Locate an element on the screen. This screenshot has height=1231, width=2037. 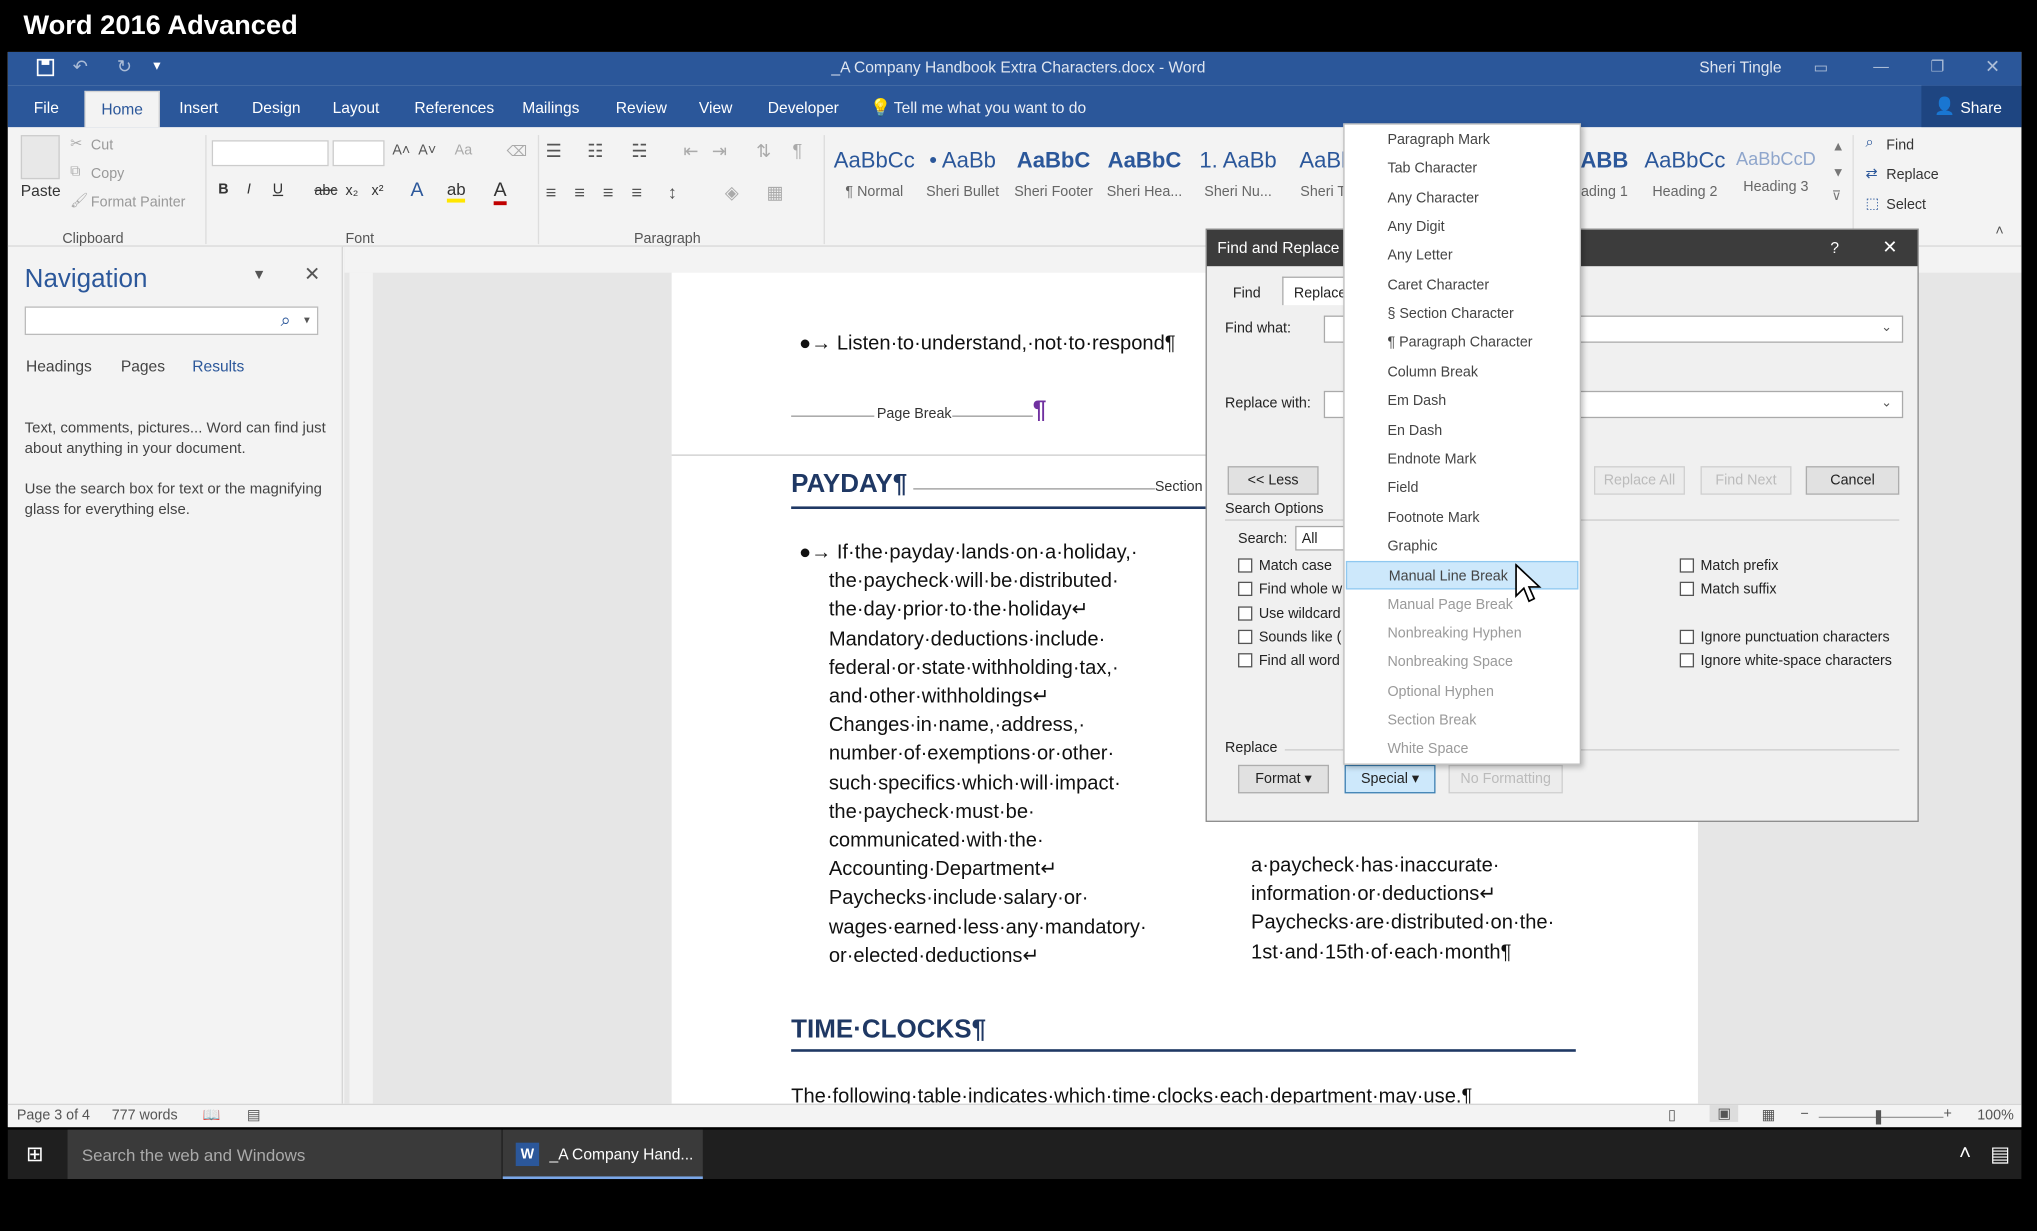
ignore-punctuation-checkbox: Ignore punctuation characters is located at coordinates (1784, 637).